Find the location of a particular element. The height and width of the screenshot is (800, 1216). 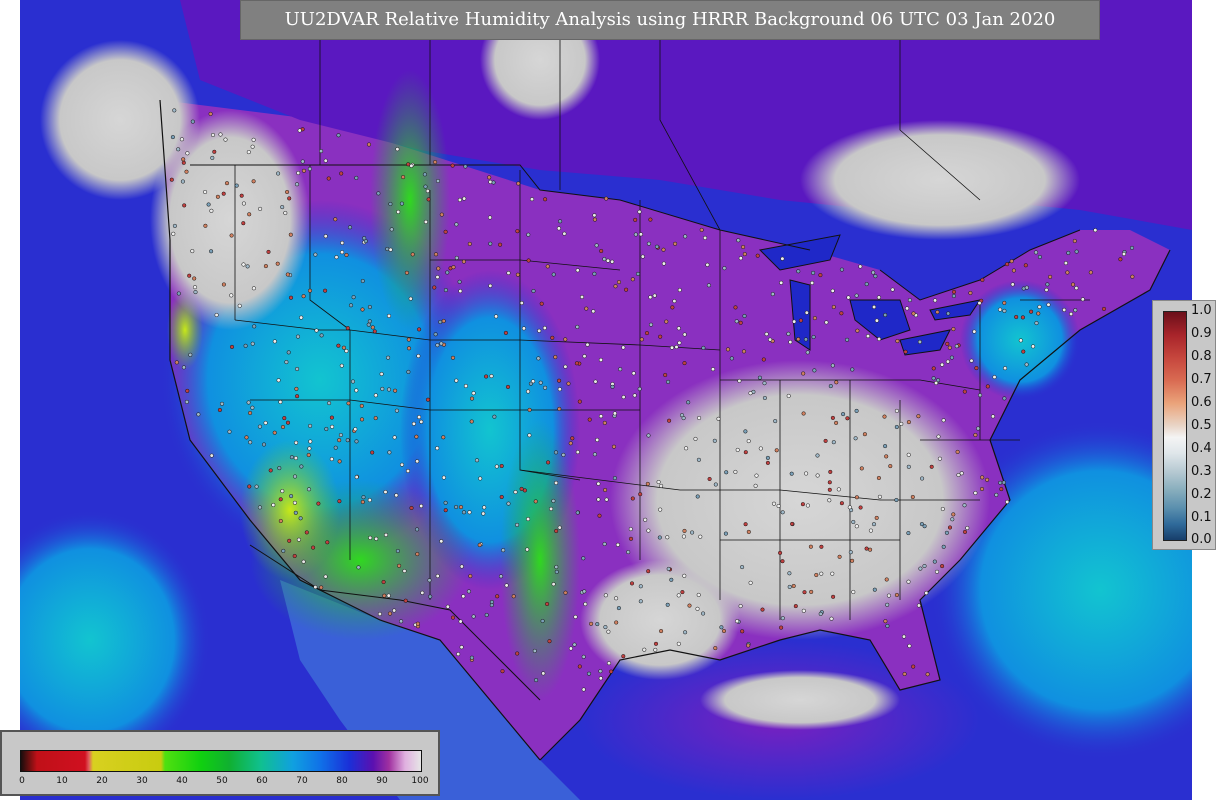

canada-grey-region is located at coordinates (940, 180).